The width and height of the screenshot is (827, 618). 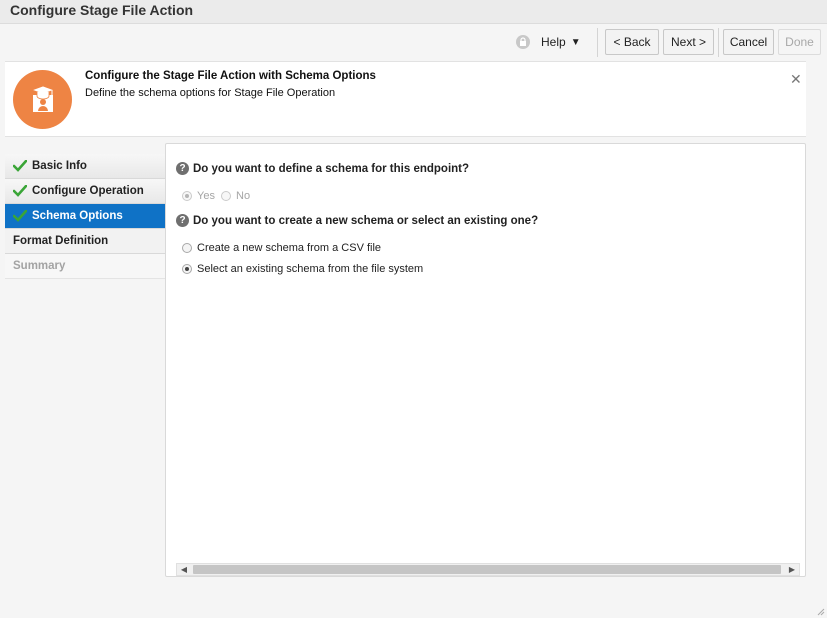 I want to click on chevron-down-icon: ▼, so click(x=575, y=42).